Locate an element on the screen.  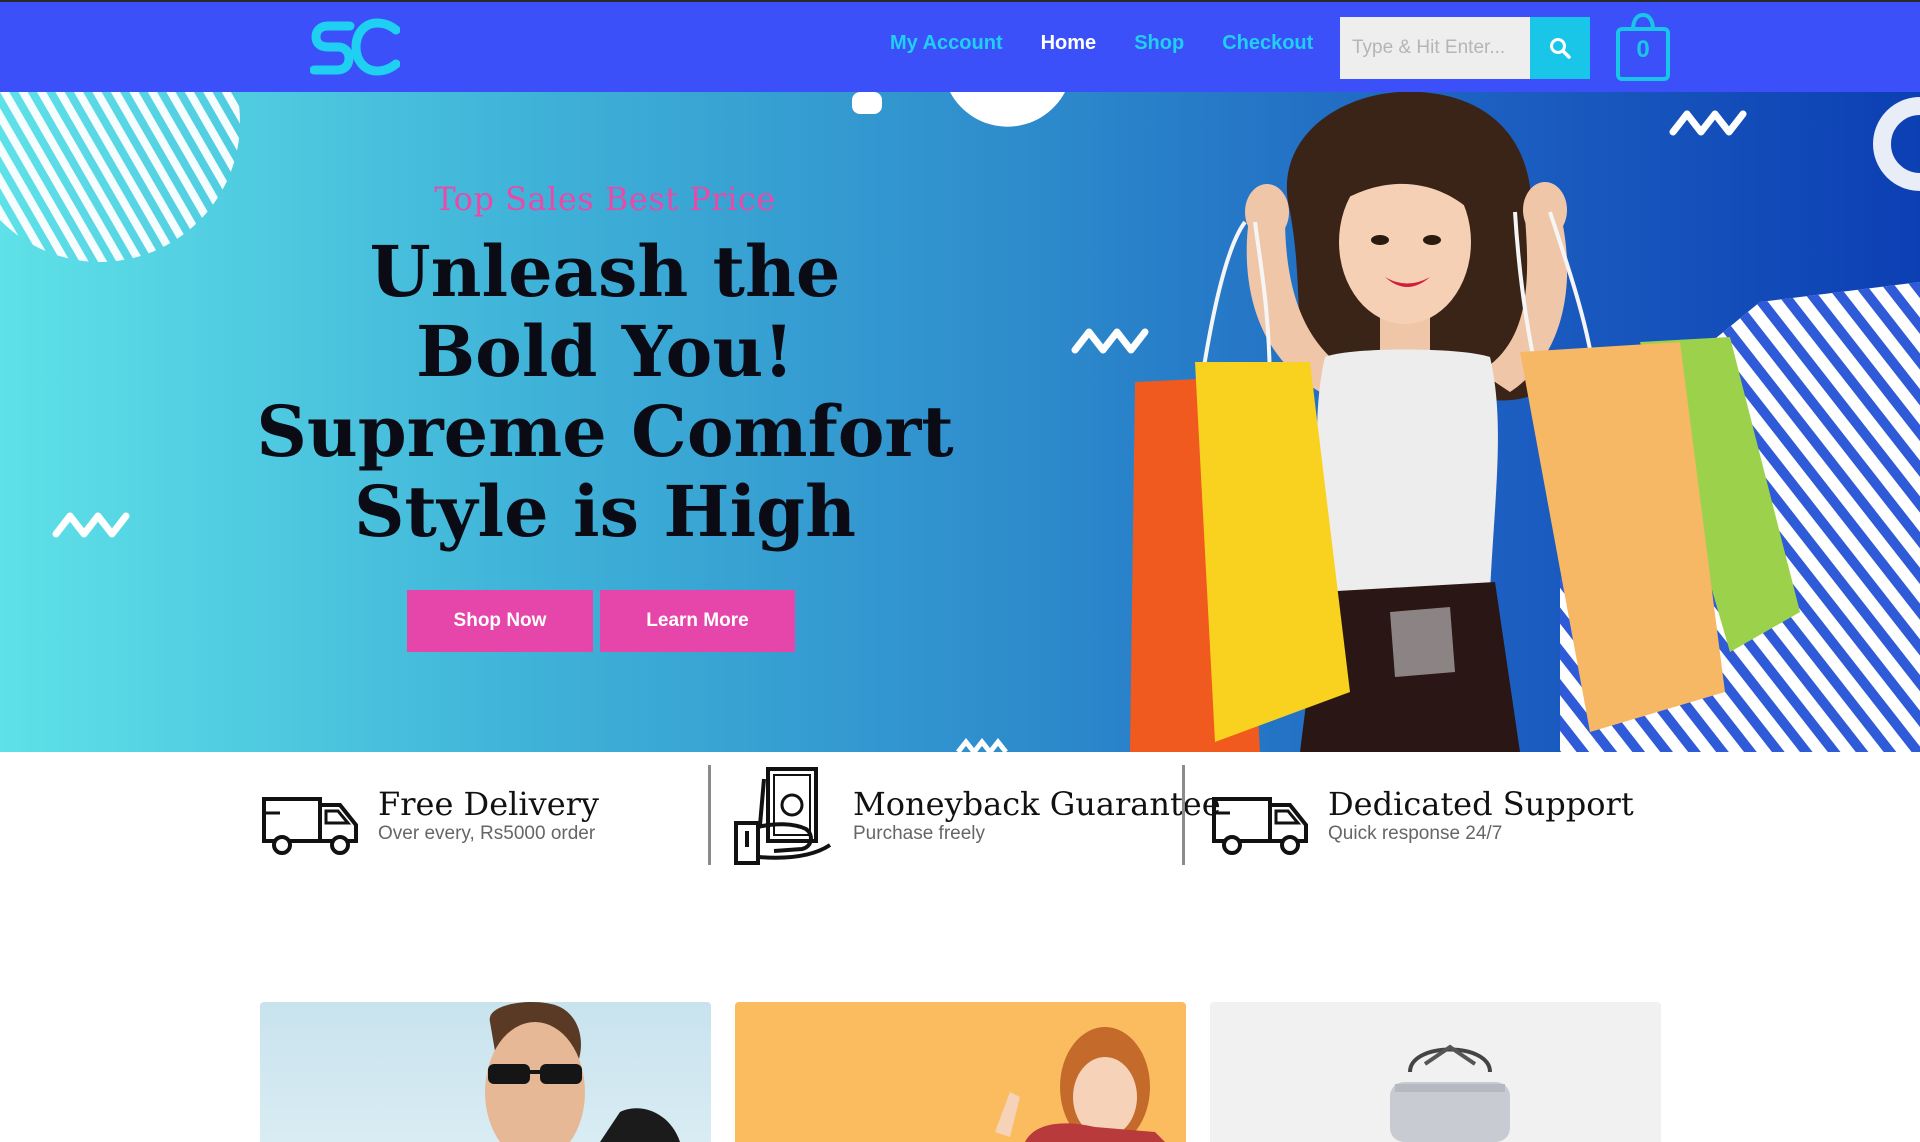
shop-now-button: Shop Now is located at coordinates (500, 621).